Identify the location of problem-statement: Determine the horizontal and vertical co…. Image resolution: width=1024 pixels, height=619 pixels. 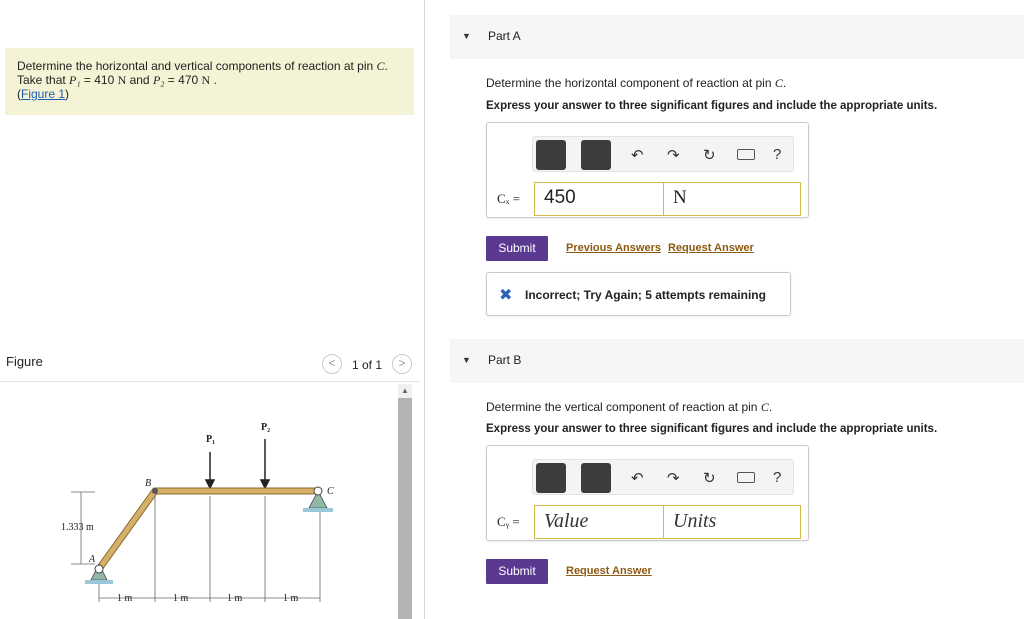
(209, 81).